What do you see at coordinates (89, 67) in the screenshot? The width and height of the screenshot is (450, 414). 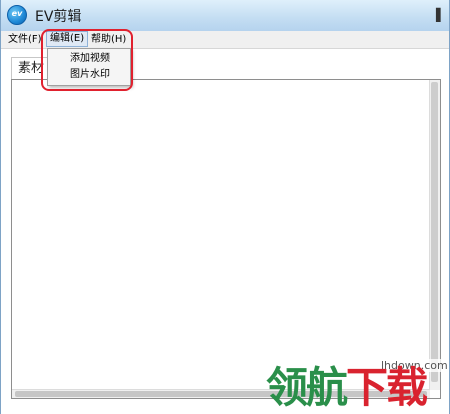 I see `edit-dropdown-menu: 添加视频 图片水印` at bounding box center [89, 67].